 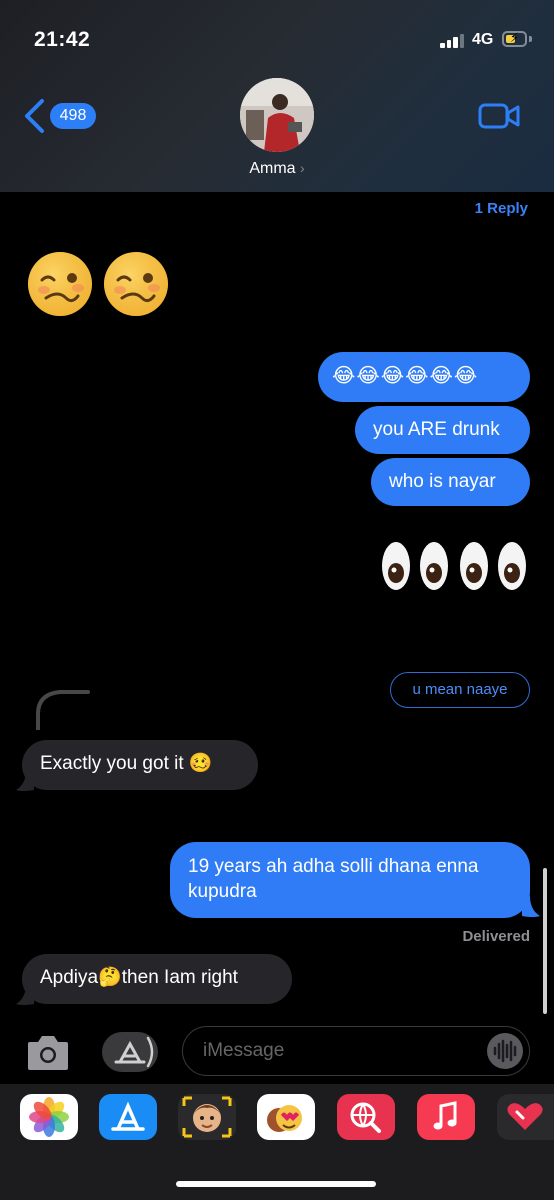 What do you see at coordinates (453, 41) in the screenshot?
I see `cellular-signal-icon` at bounding box center [453, 41].